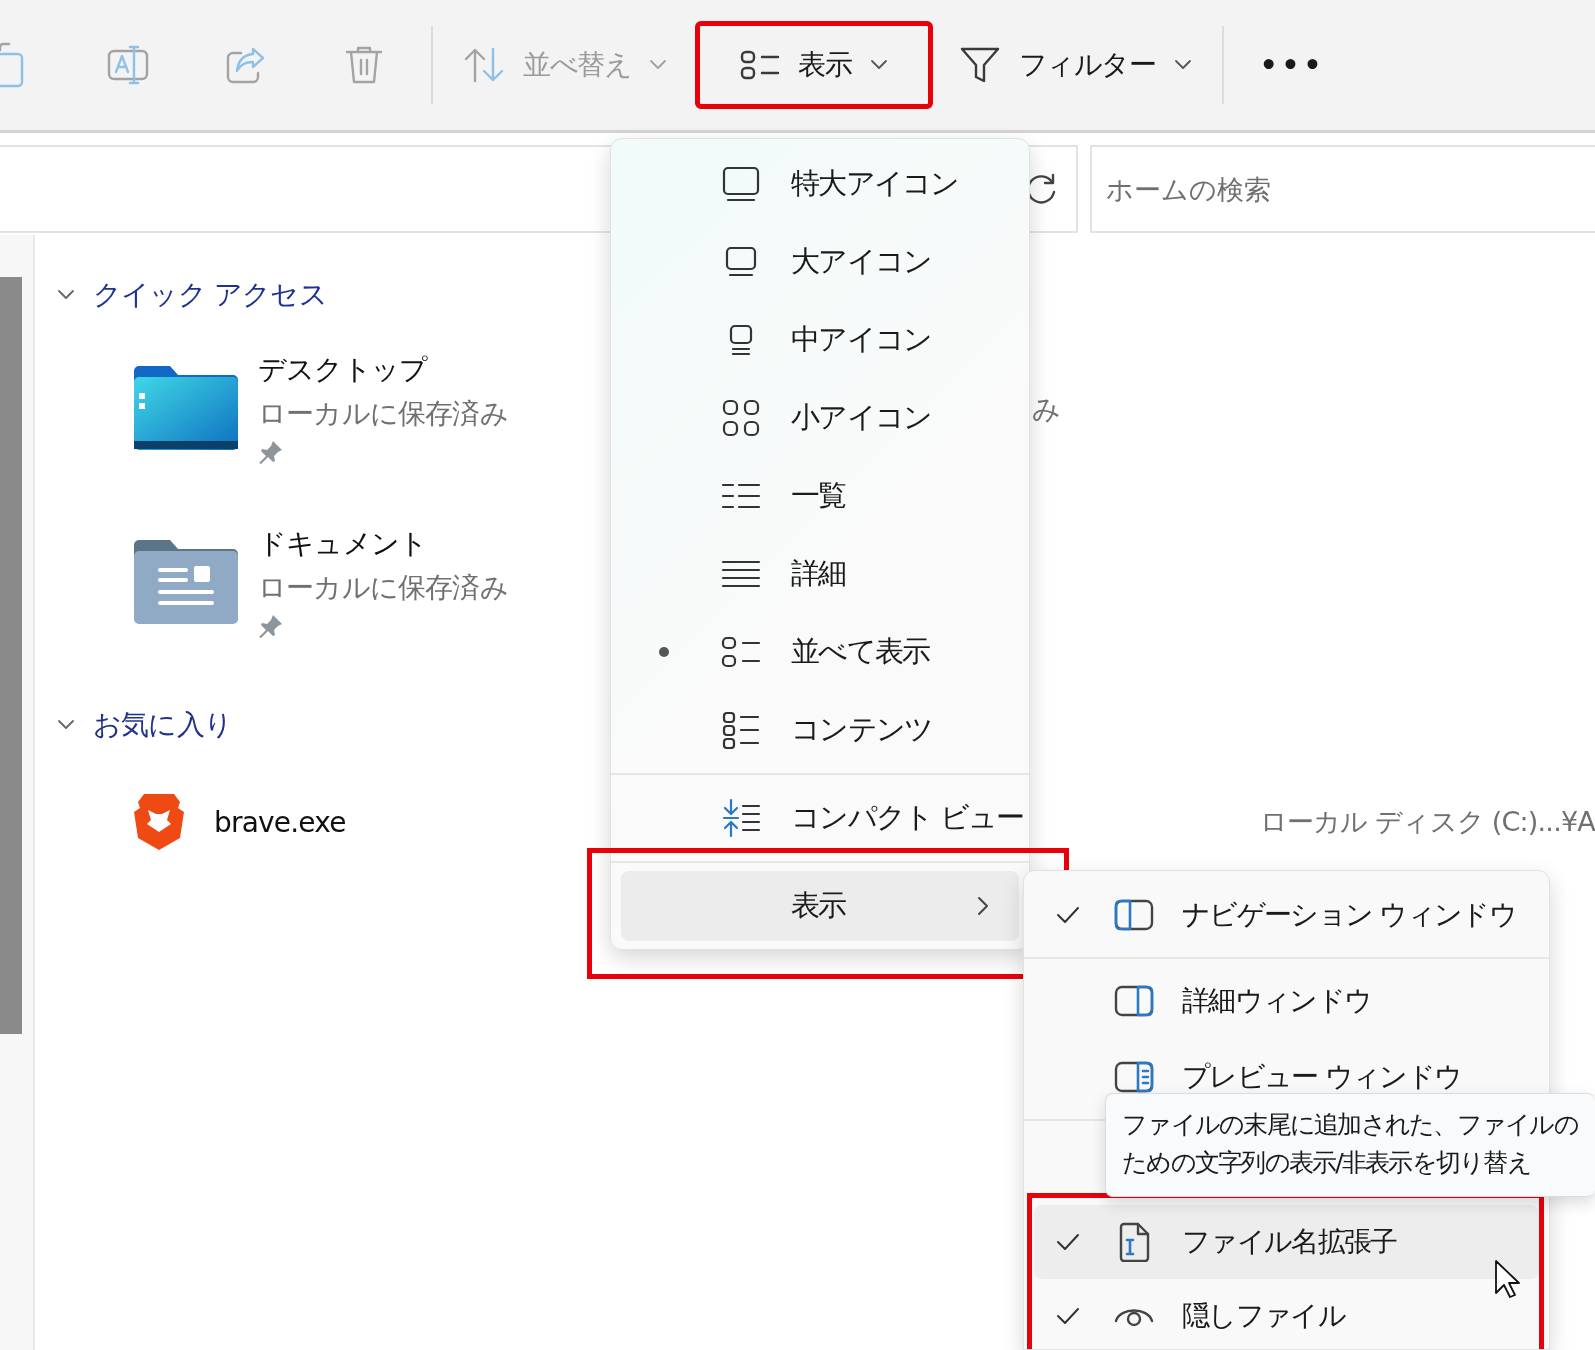 Image resolution: width=1595 pixels, height=1350 pixels. Describe the element at coordinates (1075, 65) in the screenshot. I see `filter-button: フィルター` at that location.